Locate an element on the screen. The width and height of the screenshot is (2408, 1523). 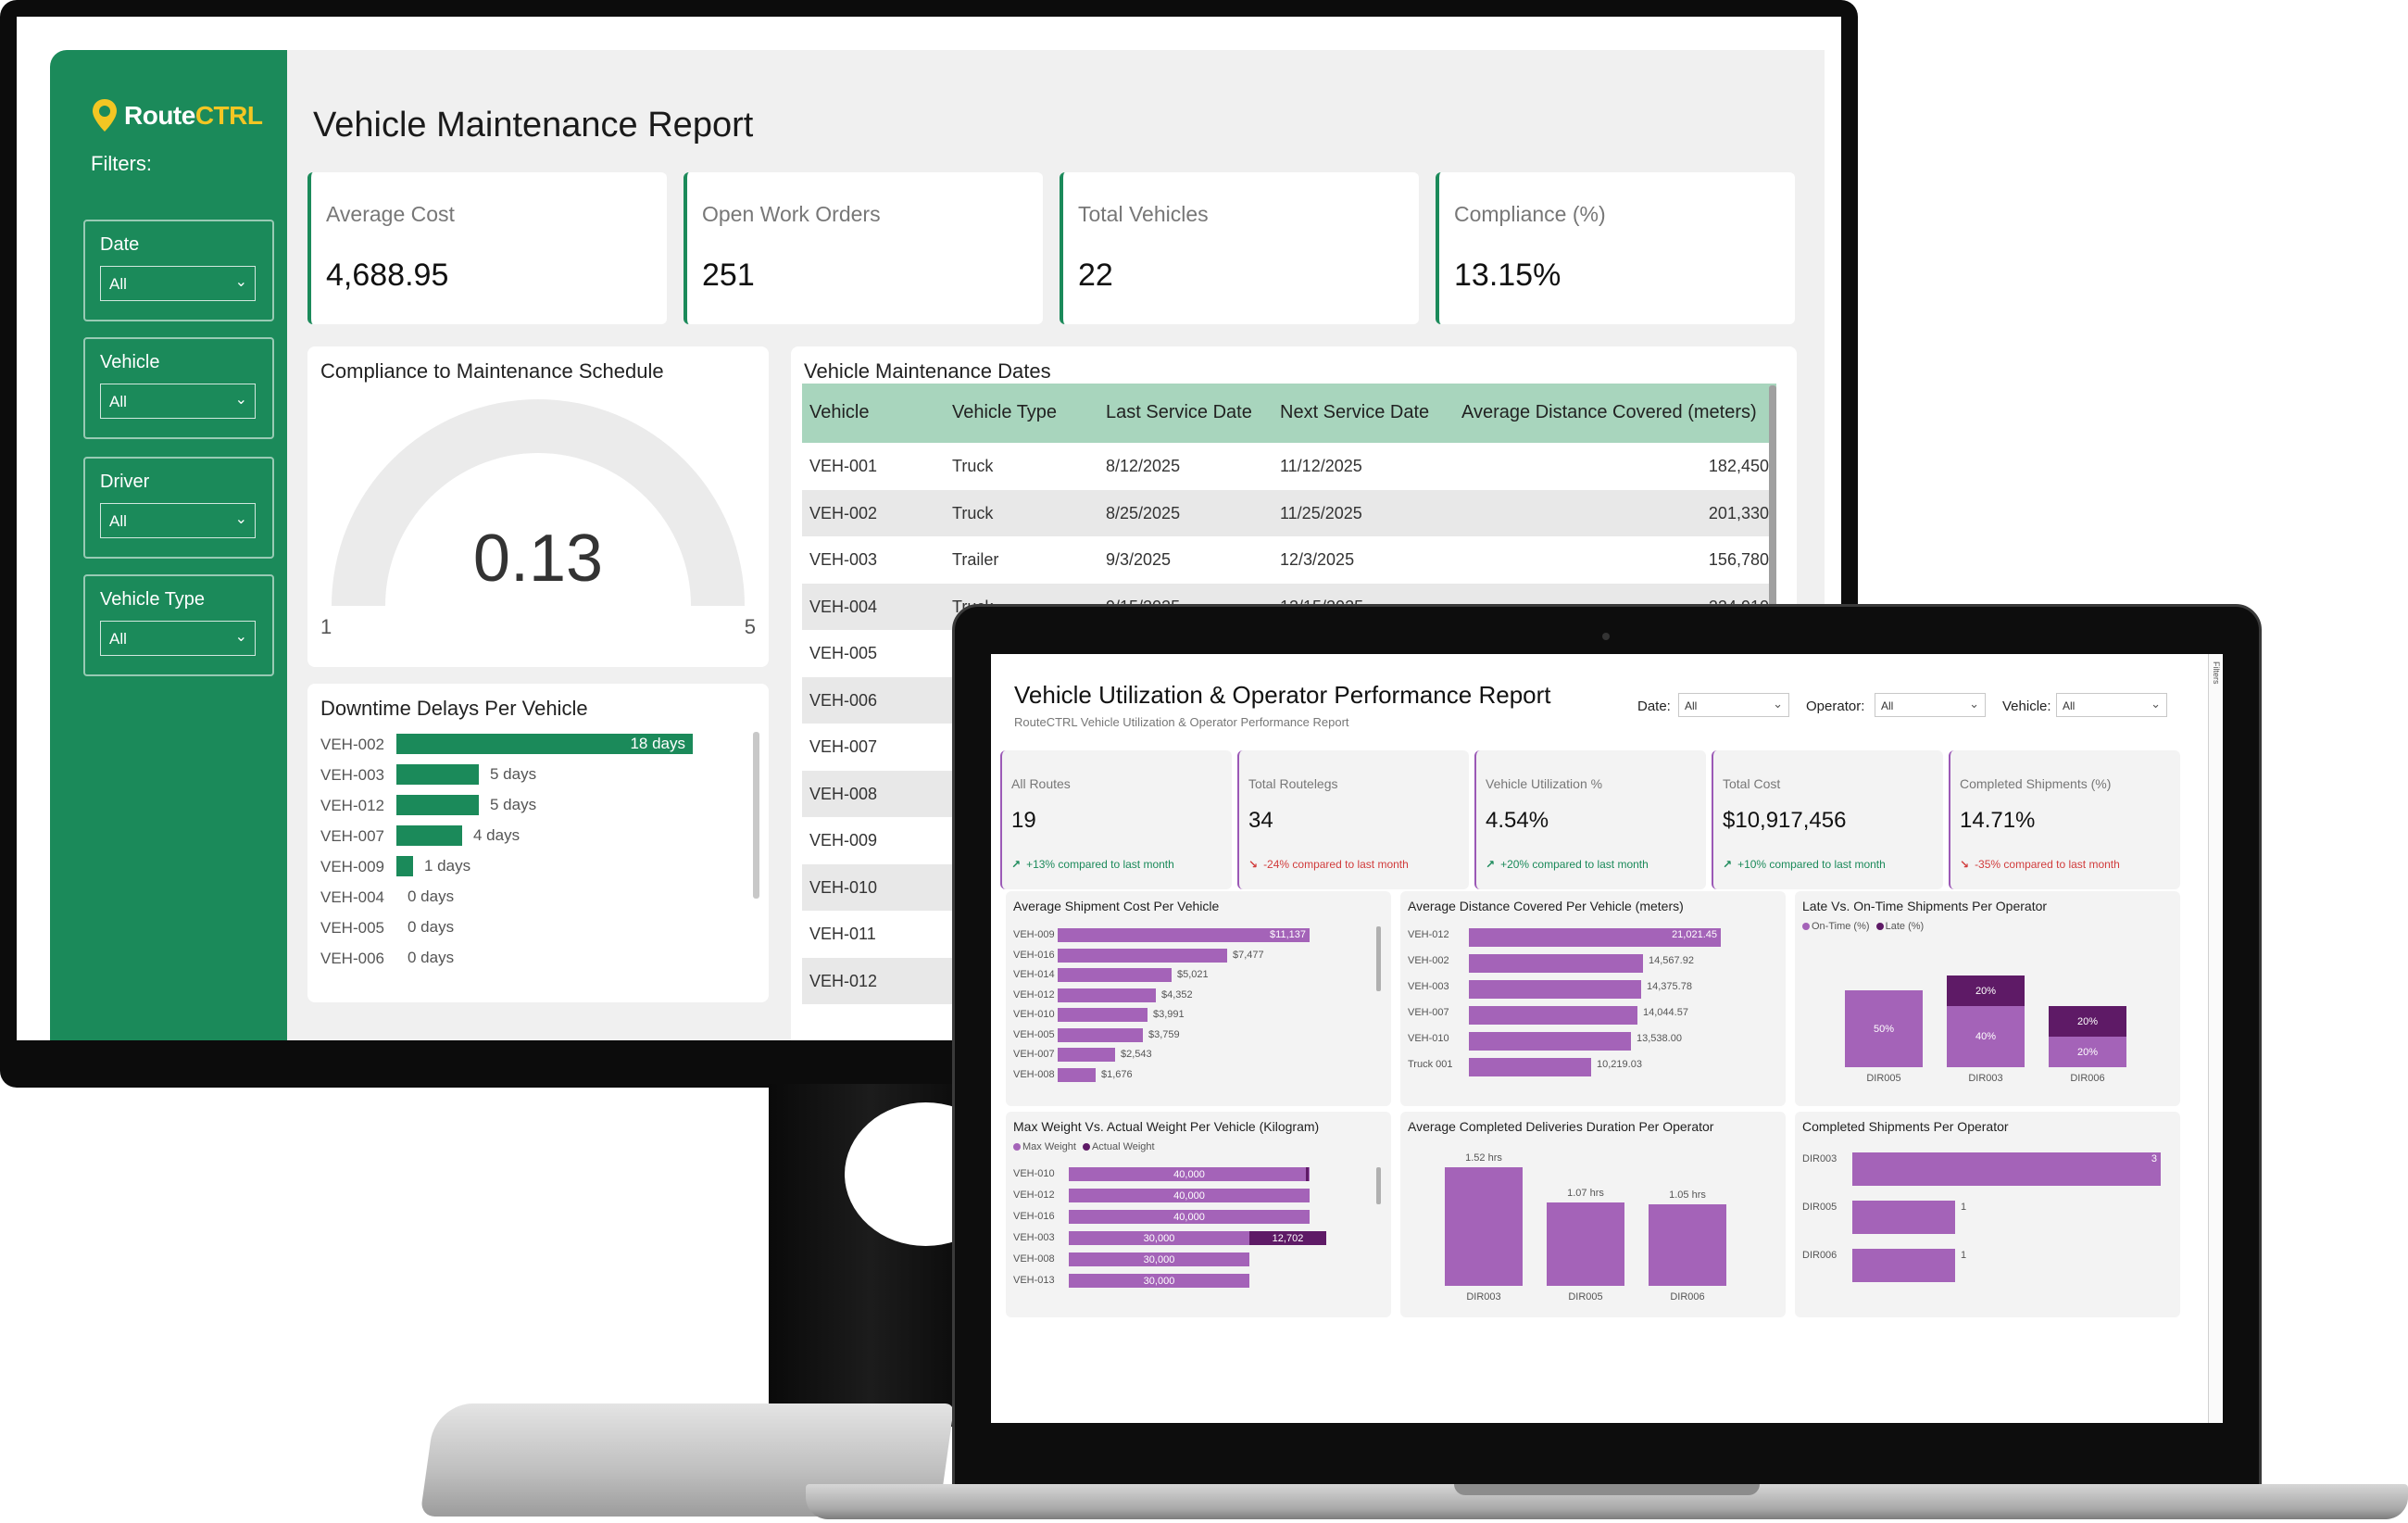
filters-pane-collapsed: Filters is located at coordinates (2215, 1038).